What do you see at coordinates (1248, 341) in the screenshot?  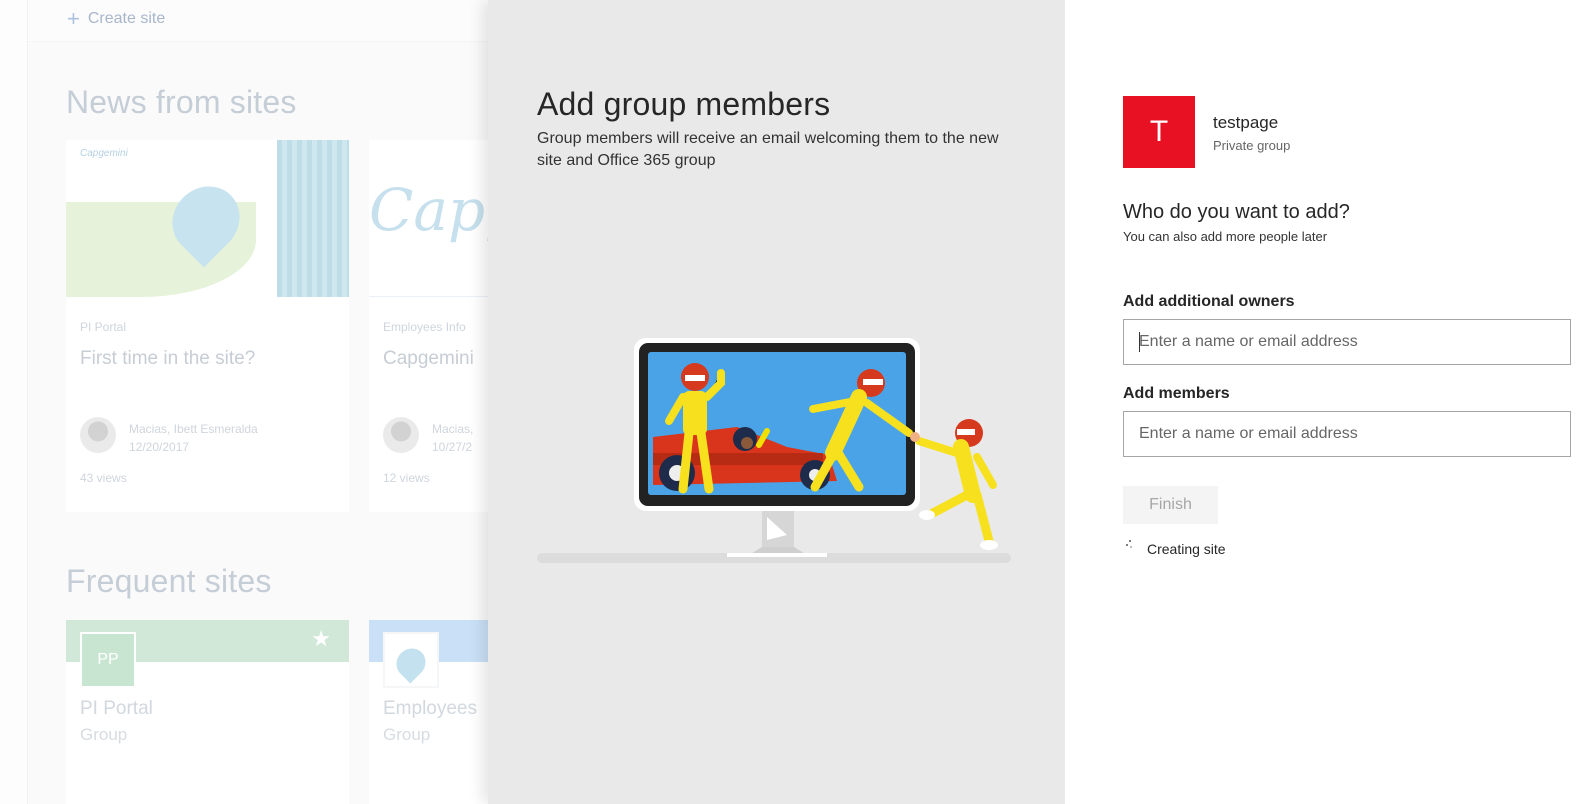 I see `owners-placeholder: Enter a name or email address` at bounding box center [1248, 341].